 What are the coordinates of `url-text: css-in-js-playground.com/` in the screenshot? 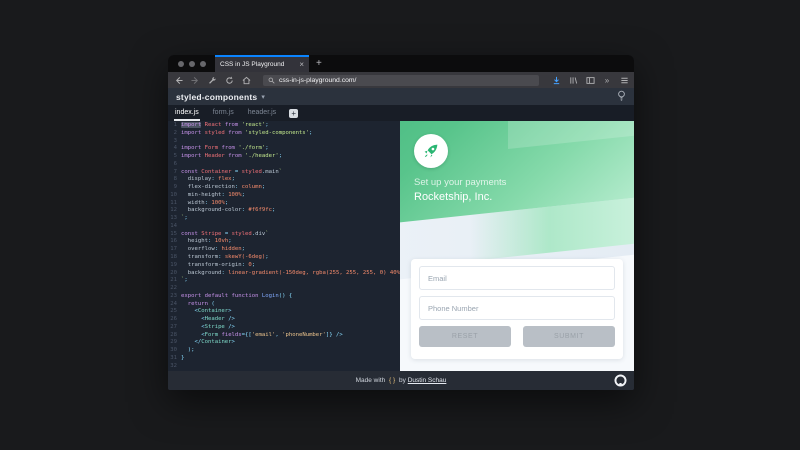 It's located at (318, 80).